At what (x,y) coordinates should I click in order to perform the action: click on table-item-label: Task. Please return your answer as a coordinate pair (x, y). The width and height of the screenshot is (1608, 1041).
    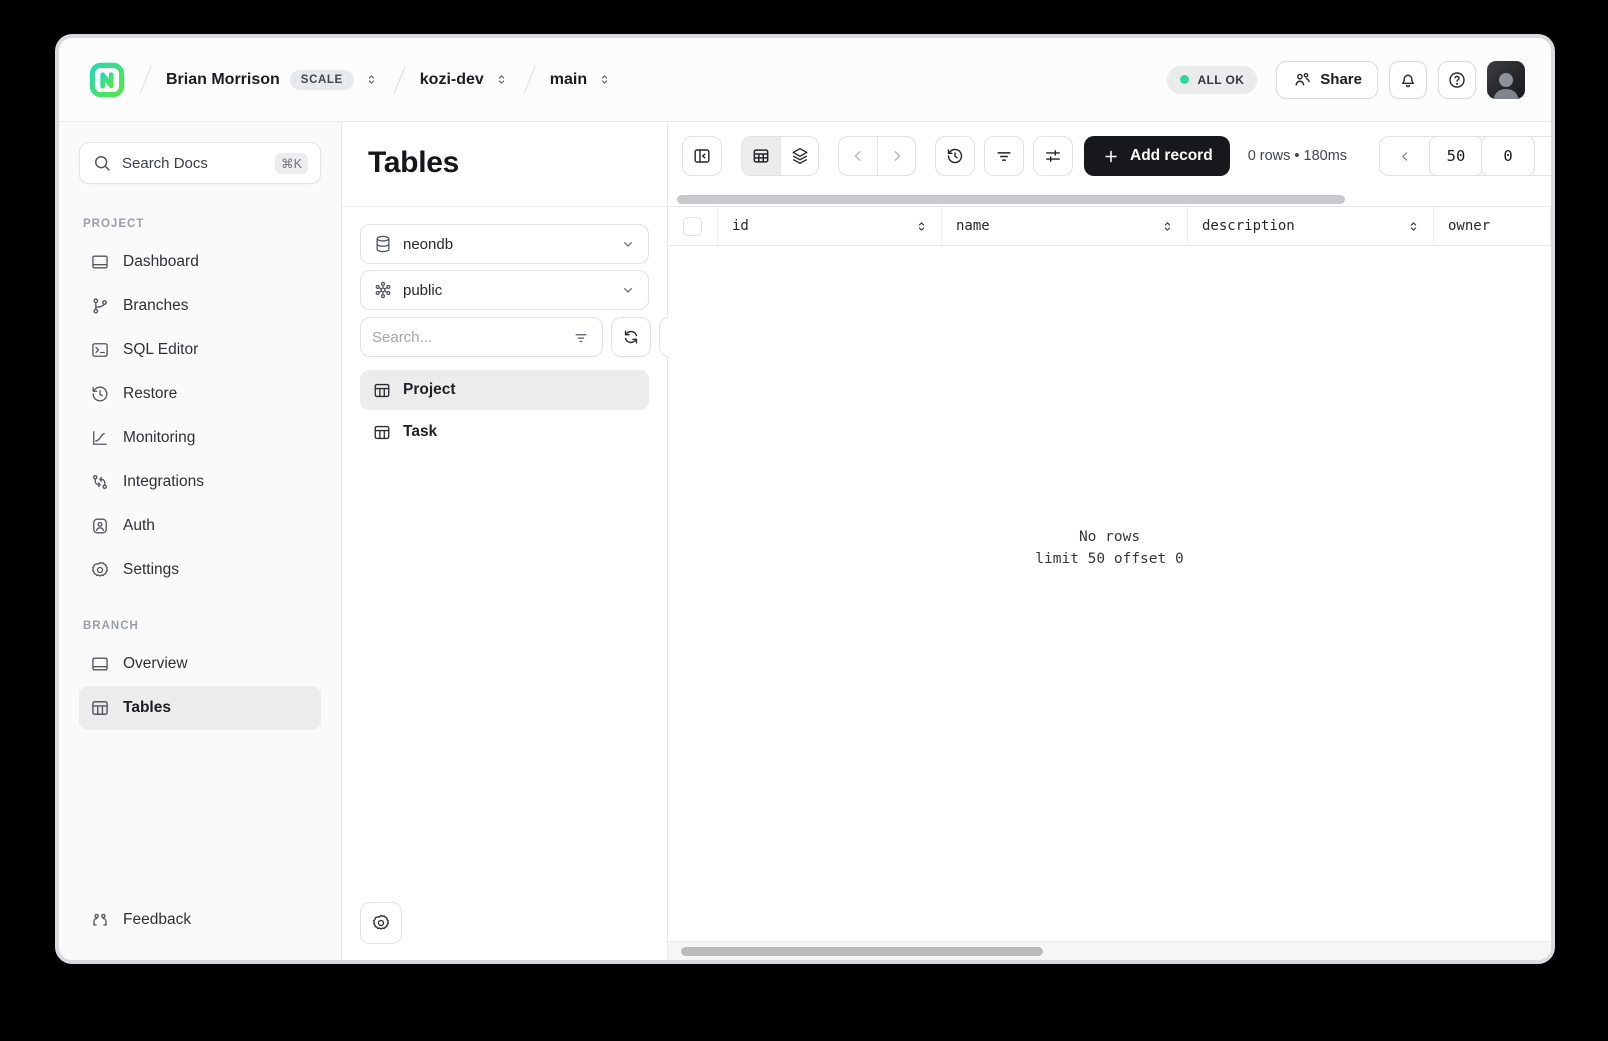
    Looking at the image, I should click on (420, 431).